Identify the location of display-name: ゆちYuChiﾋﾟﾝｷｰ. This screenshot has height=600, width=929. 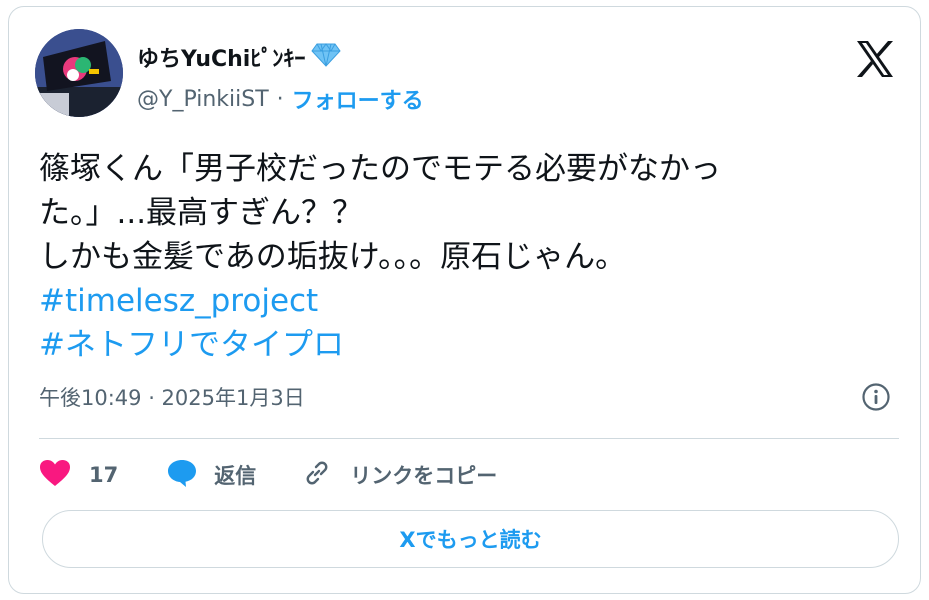
(221, 57).